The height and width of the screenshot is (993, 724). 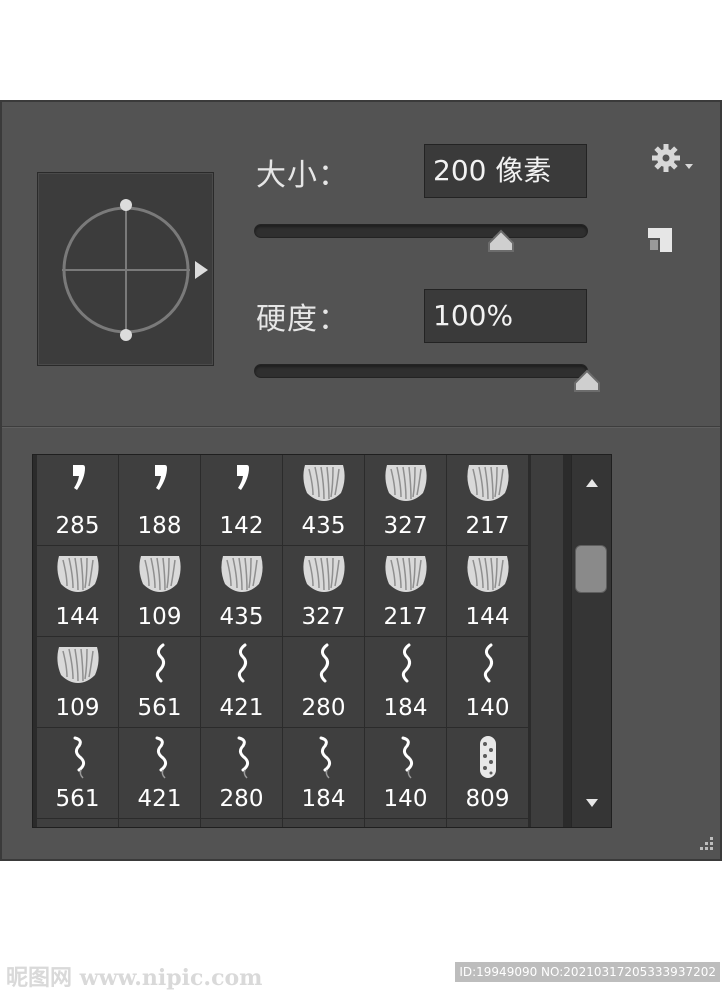 What do you see at coordinates (241, 526) in the screenshot?
I see `brush-size-label: 142` at bounding box center [241, 526].